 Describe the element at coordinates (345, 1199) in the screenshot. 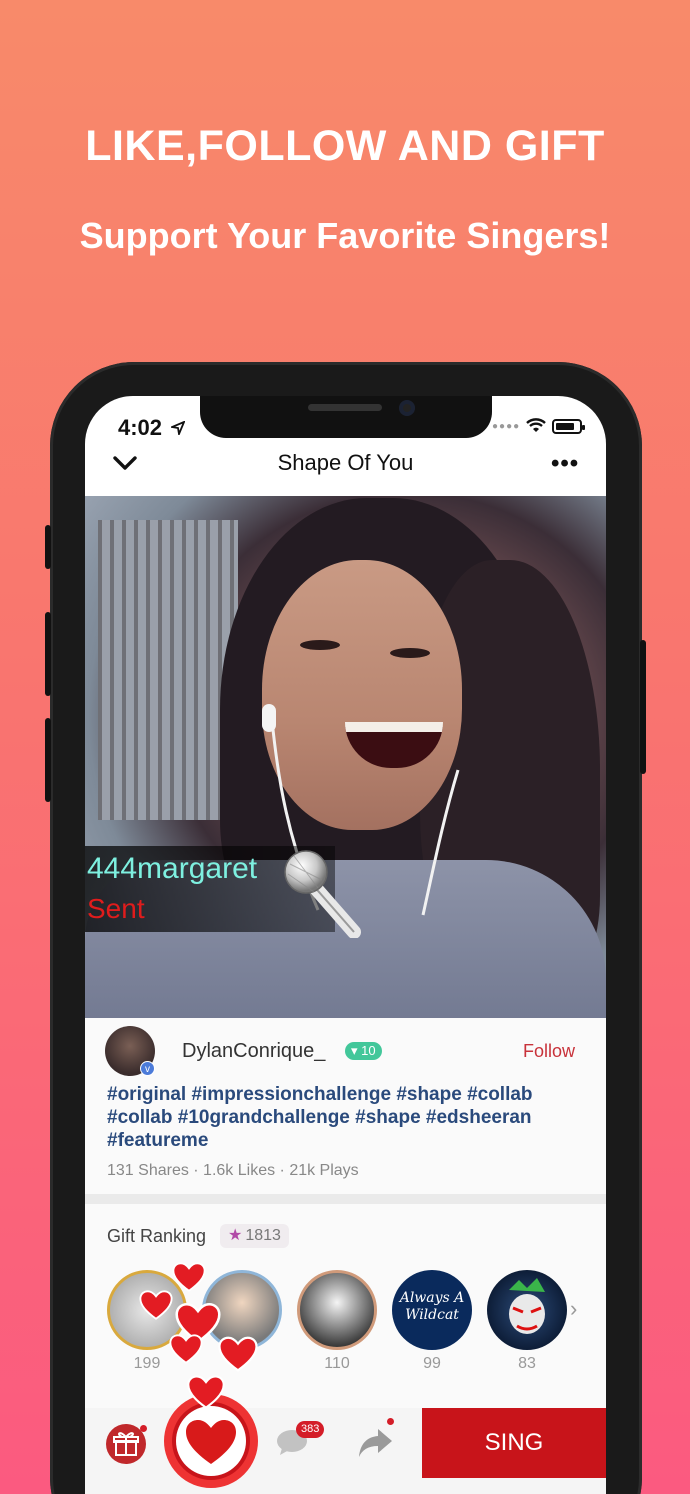

I see `section-divider` at that location.